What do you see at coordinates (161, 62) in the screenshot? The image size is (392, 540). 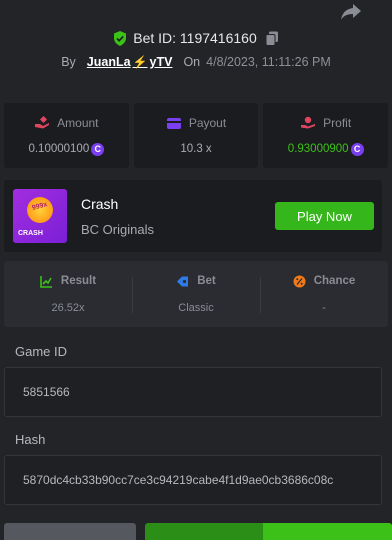 I see `username-part2: yTV` at bounding box center [161, 62].